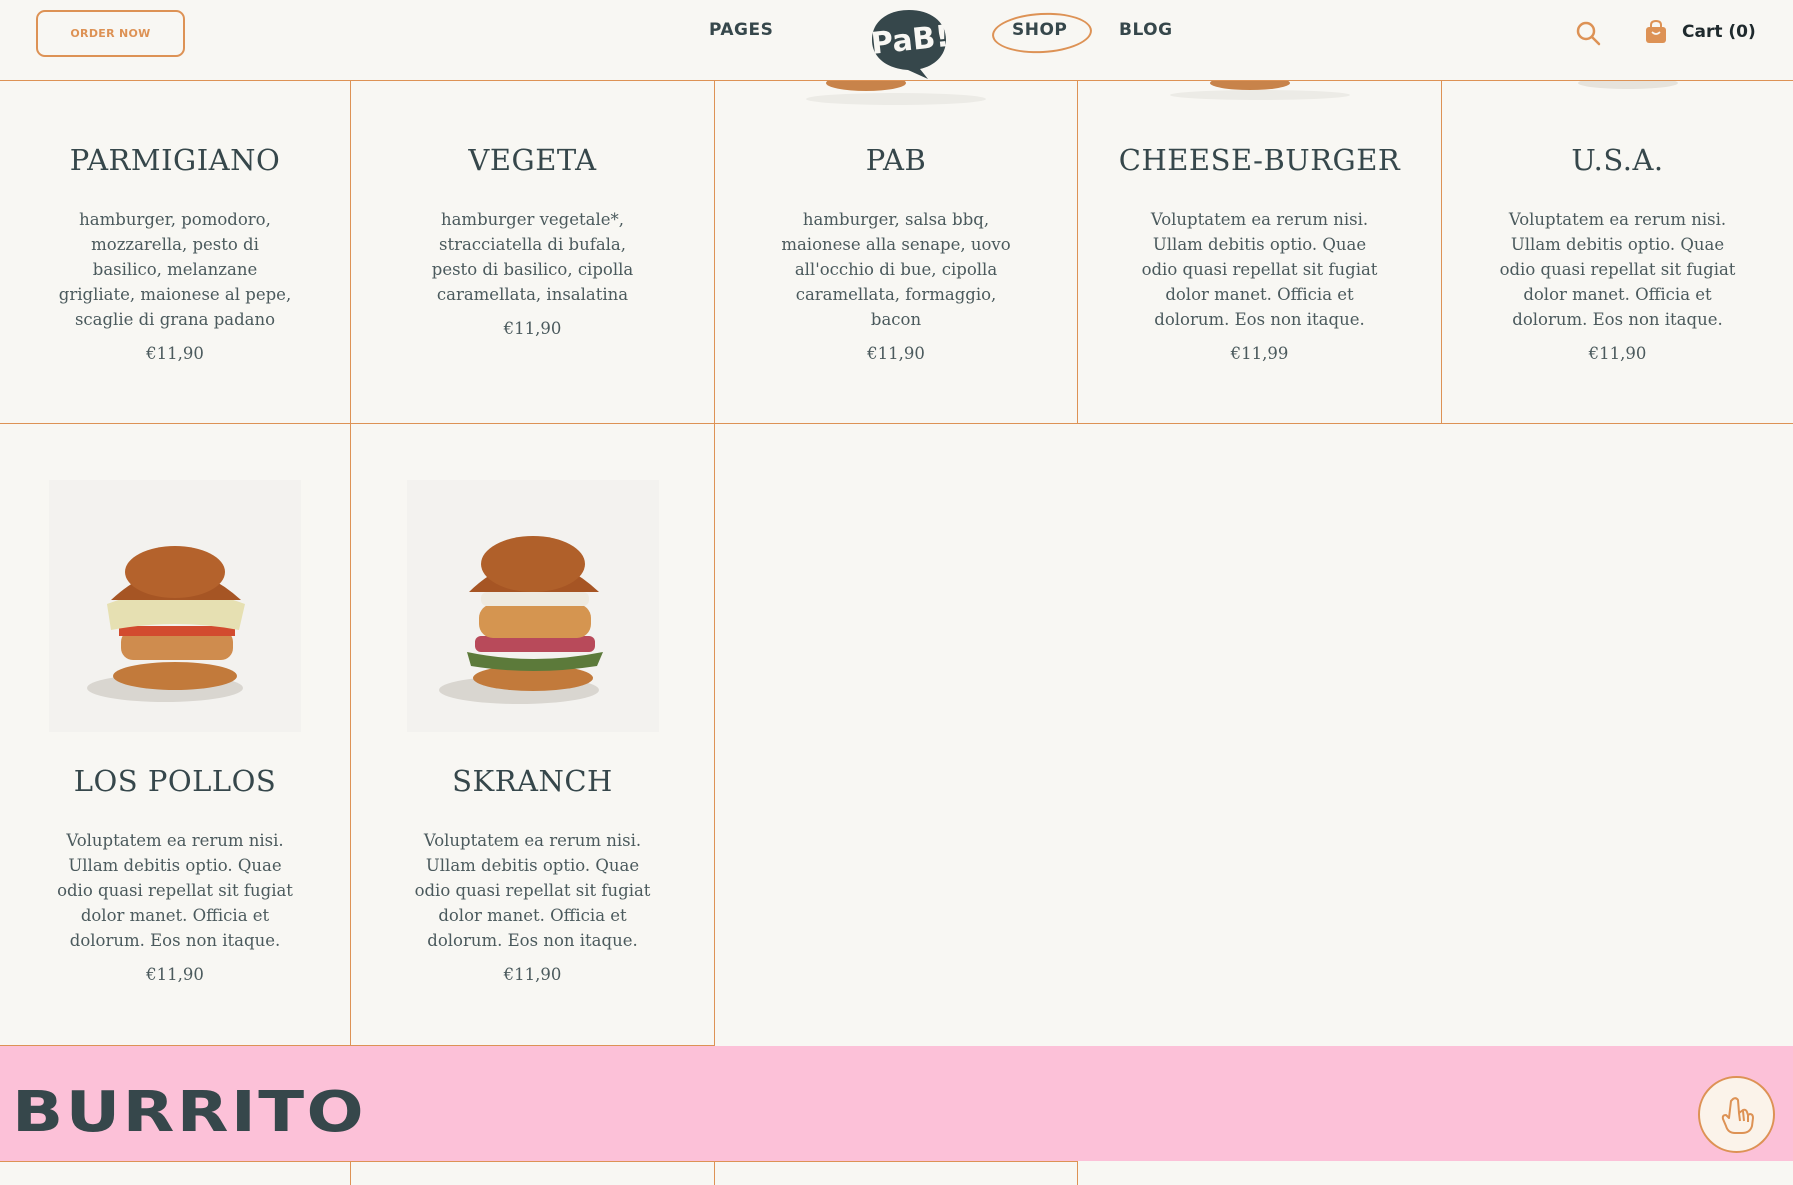  I want to click on cart-link: Cart (0), so click(1700, 32).